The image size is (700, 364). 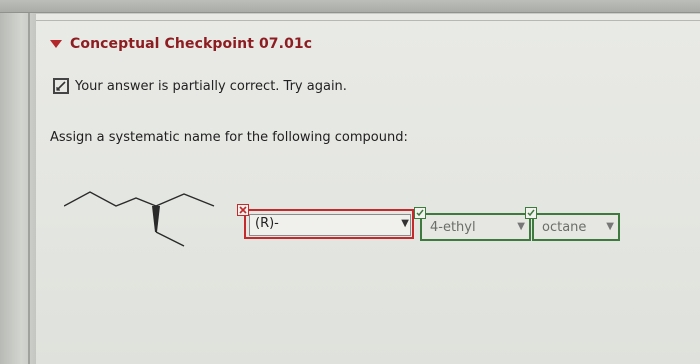 I want to click on parent-chain-value: octane, so click(x=564, y=227).